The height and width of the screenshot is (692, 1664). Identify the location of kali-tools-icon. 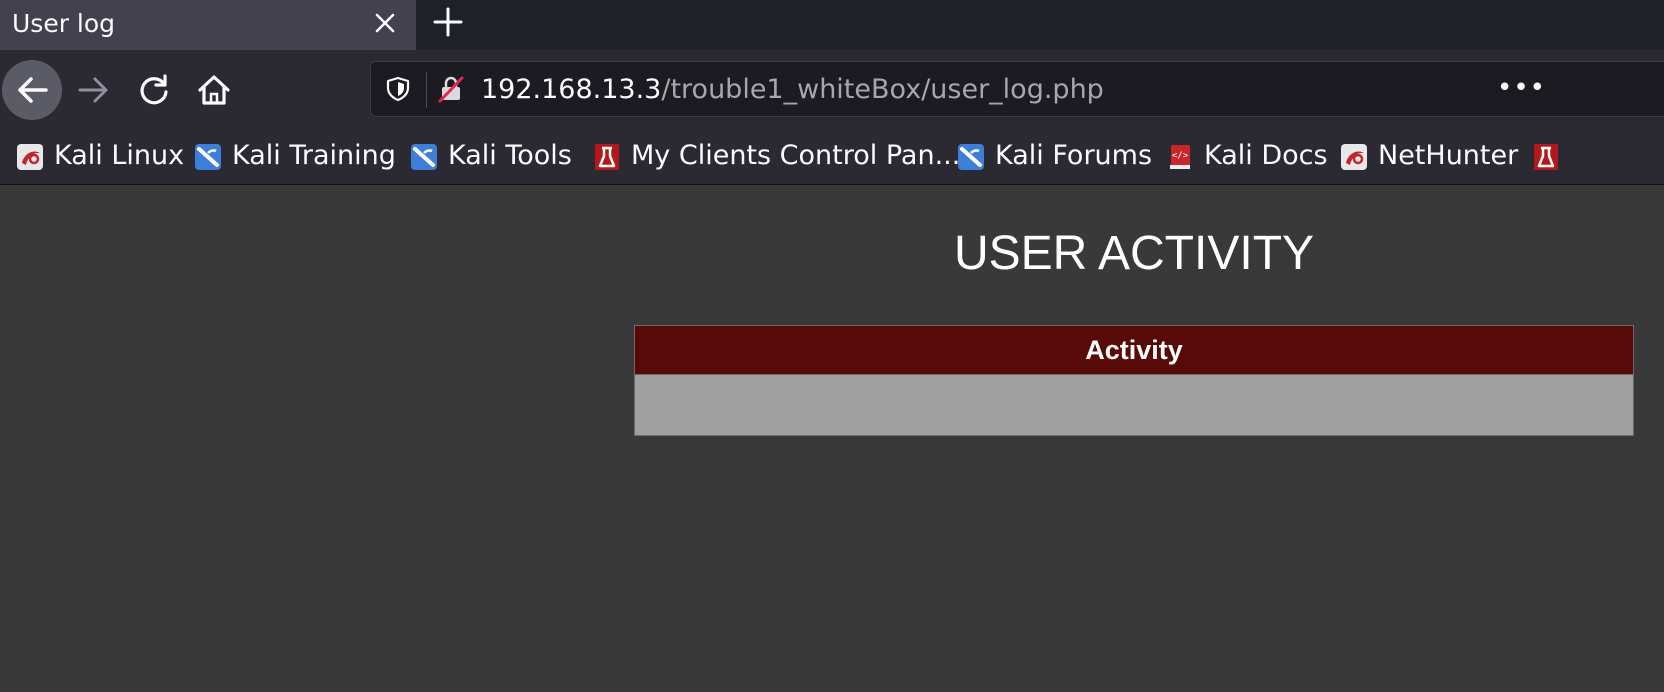
(424, 157).